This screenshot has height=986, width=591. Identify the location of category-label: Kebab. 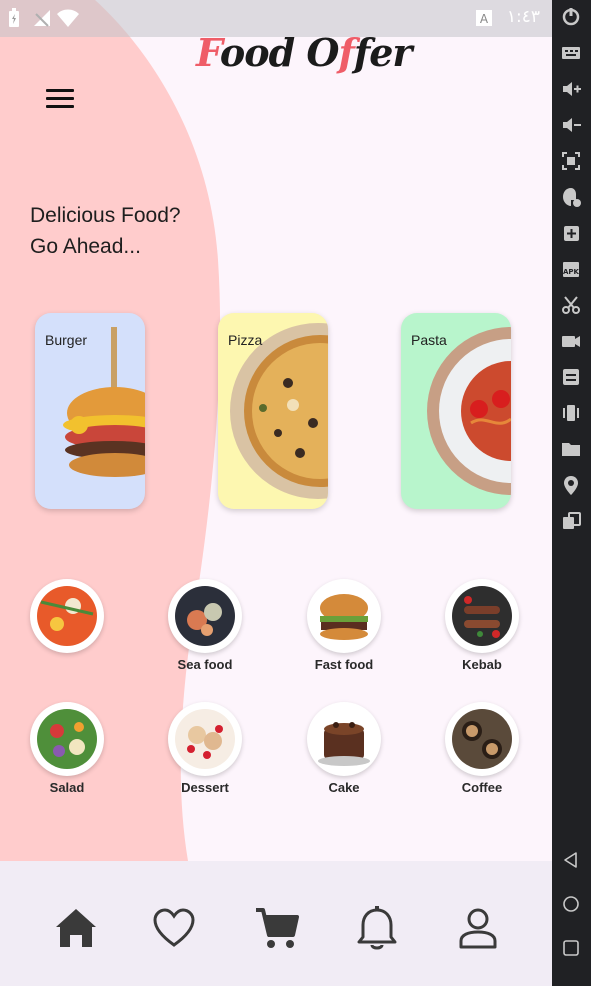
(482, 664).